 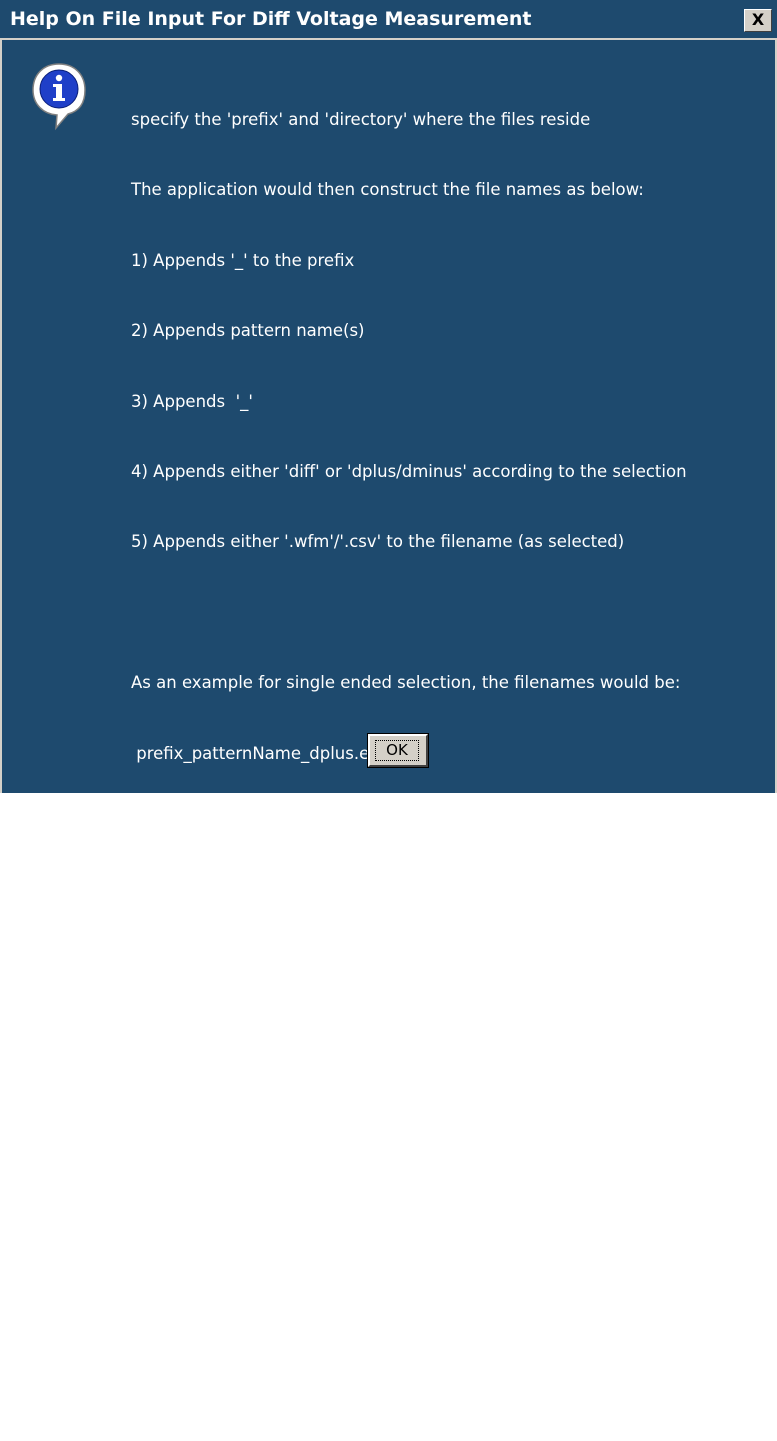 I want to click on message-line: prefix_patternName_dplus.ext, so click(x=258, y=753).